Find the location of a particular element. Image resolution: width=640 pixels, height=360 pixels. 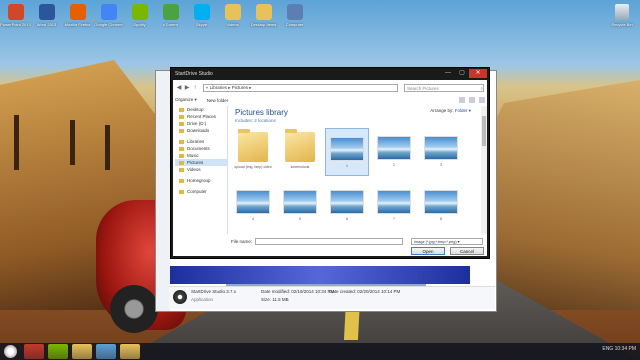

nav-item: Downloads is located at coordinates (201, 130).